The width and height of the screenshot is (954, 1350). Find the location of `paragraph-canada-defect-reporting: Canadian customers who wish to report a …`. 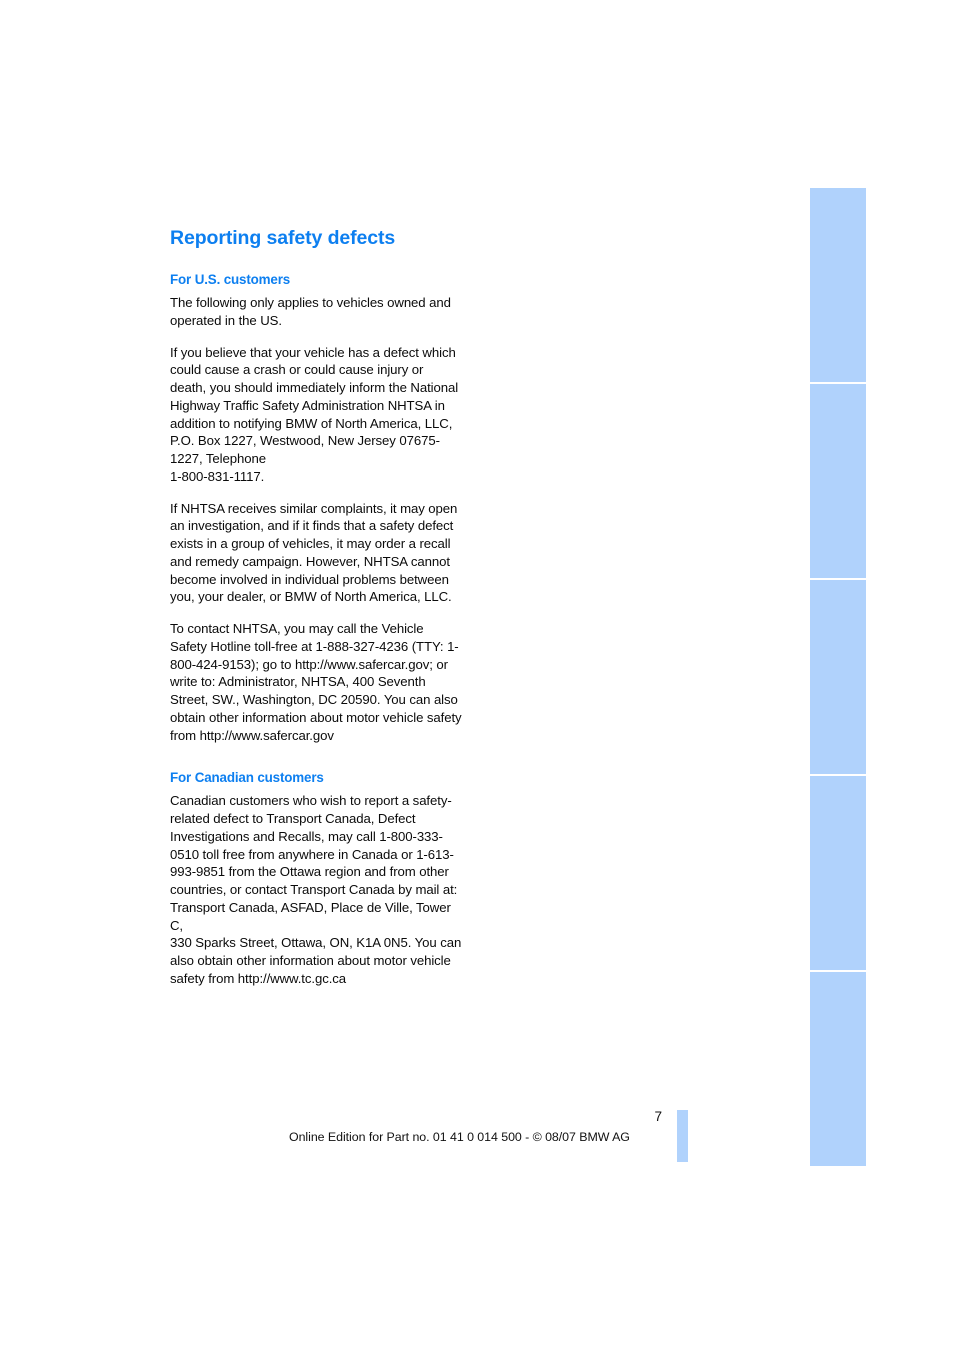

paragraph-canada-defect-reporting: Canadian customers who wish to report a … is located at coordinates (316, 889).